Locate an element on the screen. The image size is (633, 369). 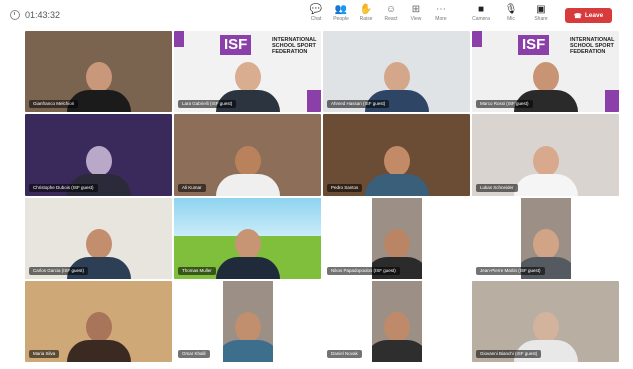
media-controls: ■ Camera 🎙 Mic ▣ Share is located at coordinates (511, 13).